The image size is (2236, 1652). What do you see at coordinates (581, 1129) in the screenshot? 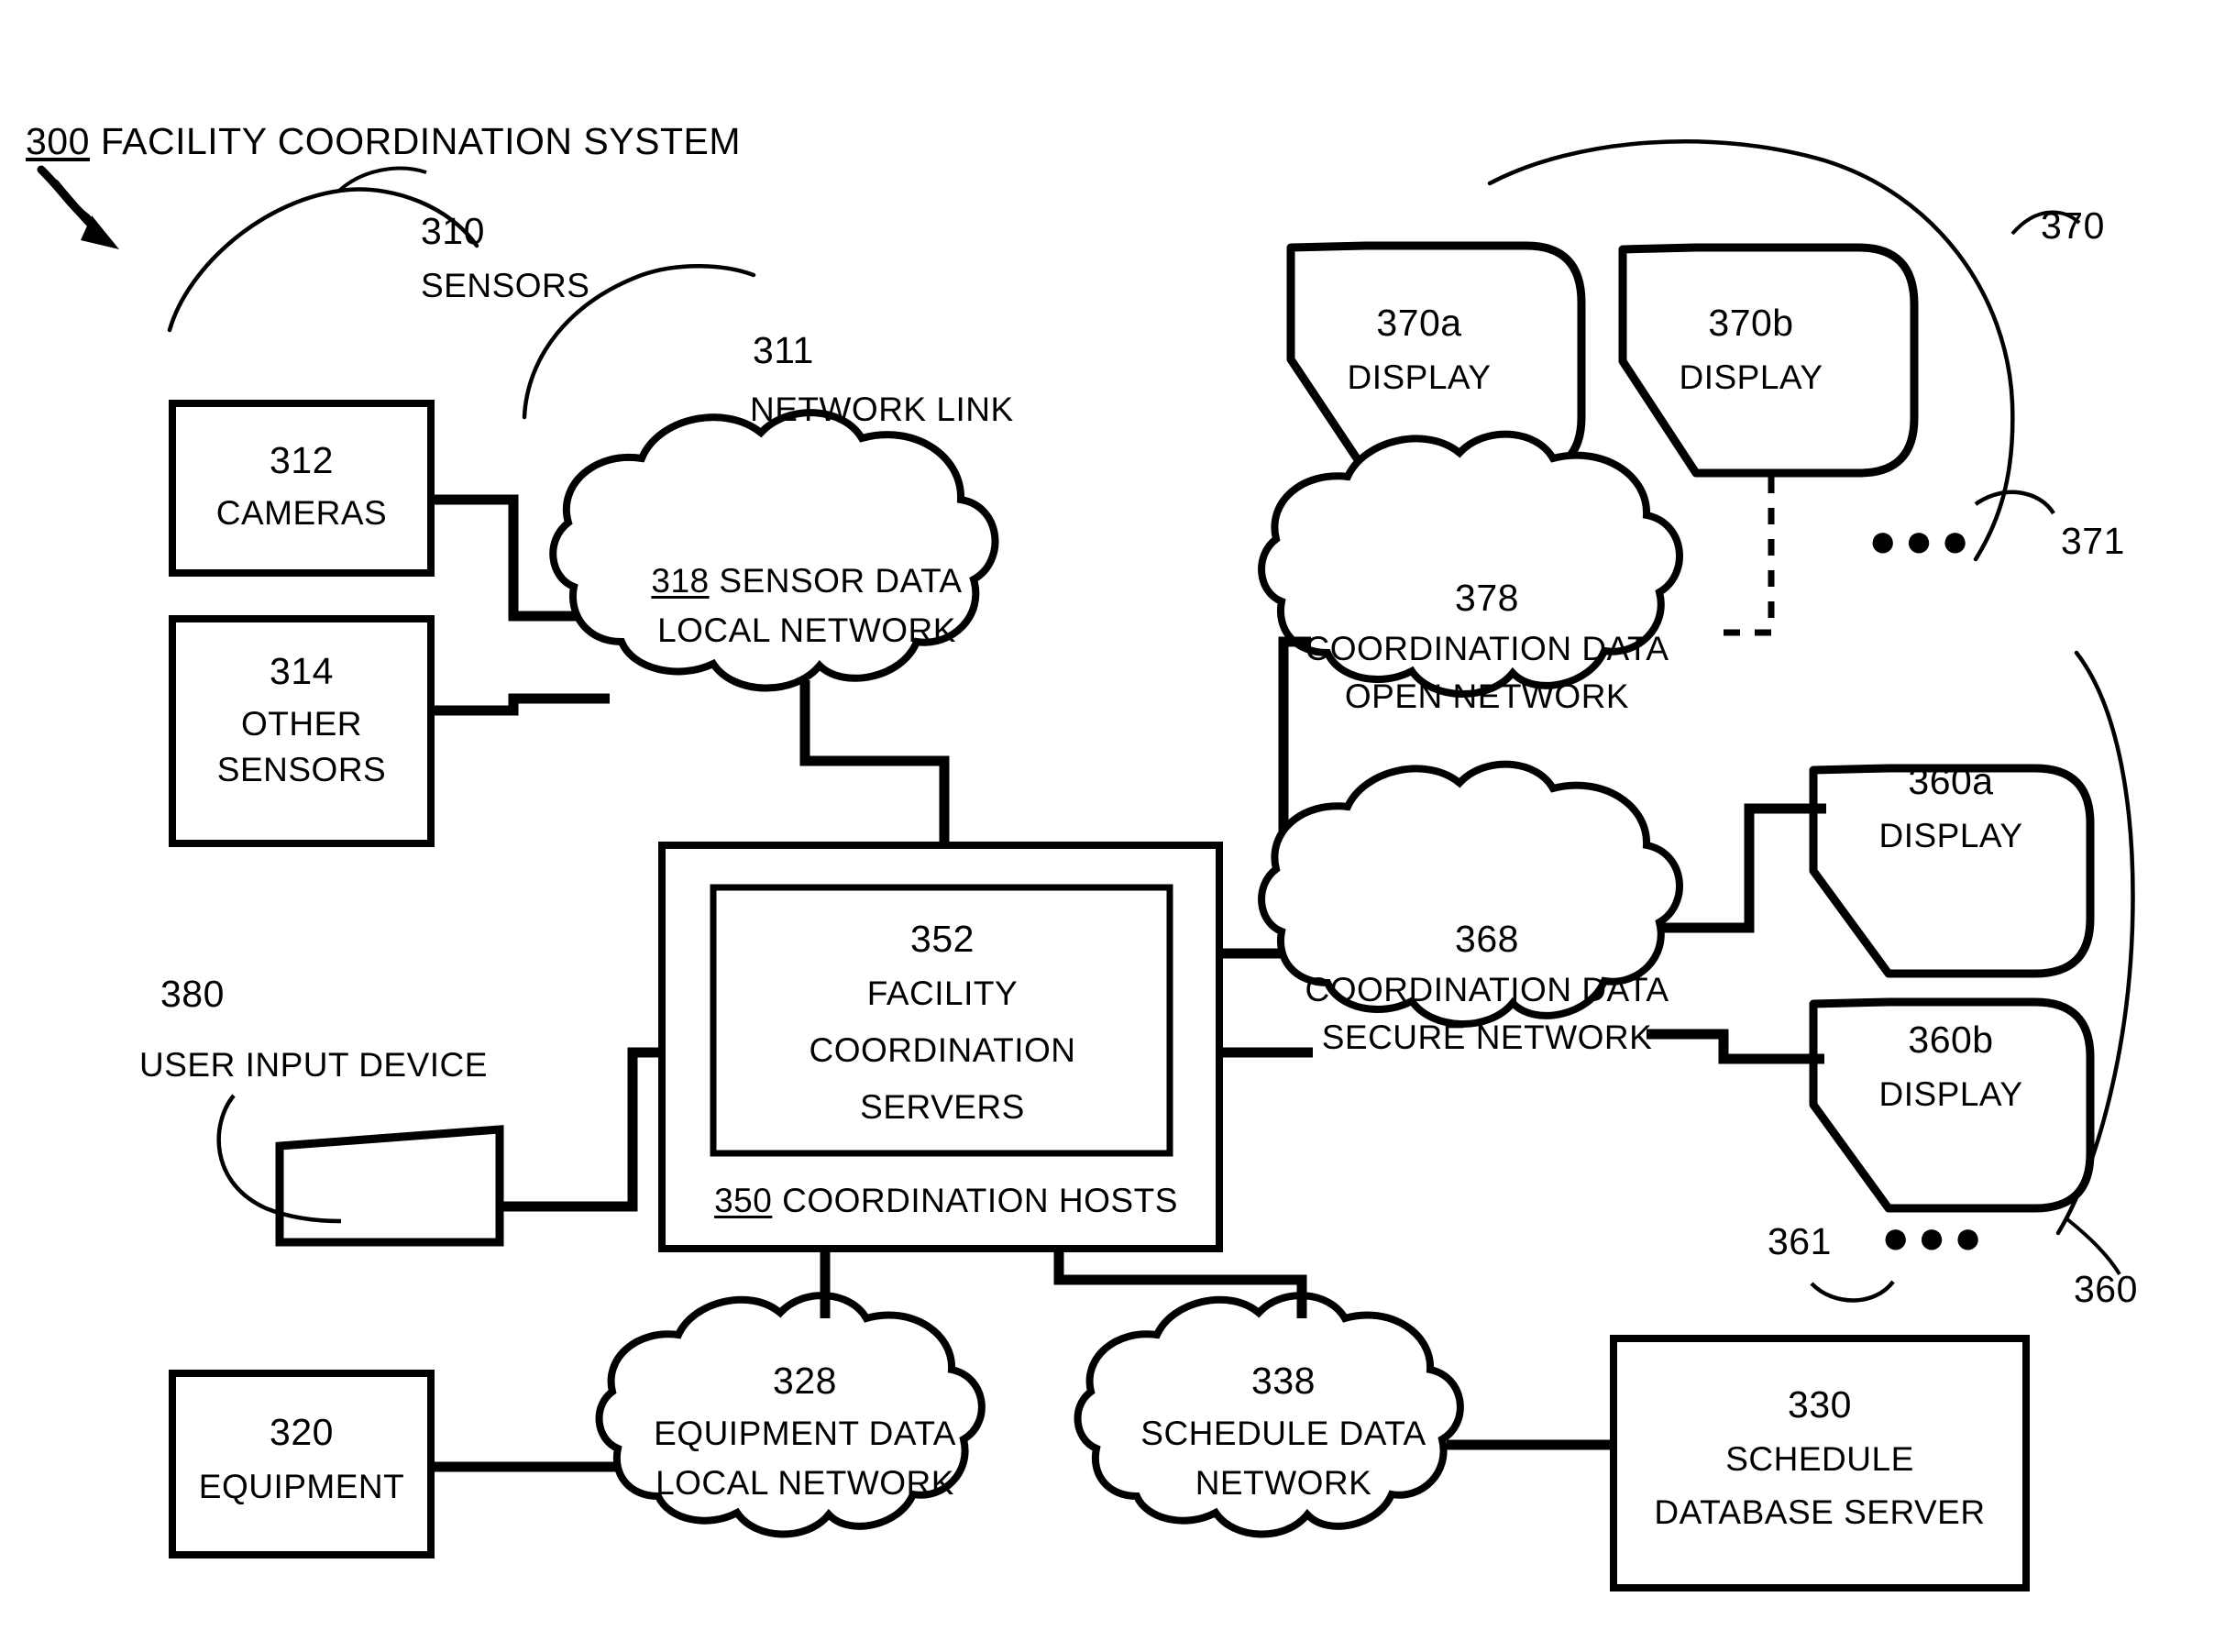
I see `link-user-input-to-hosts` at bounding box center [581, 1129].